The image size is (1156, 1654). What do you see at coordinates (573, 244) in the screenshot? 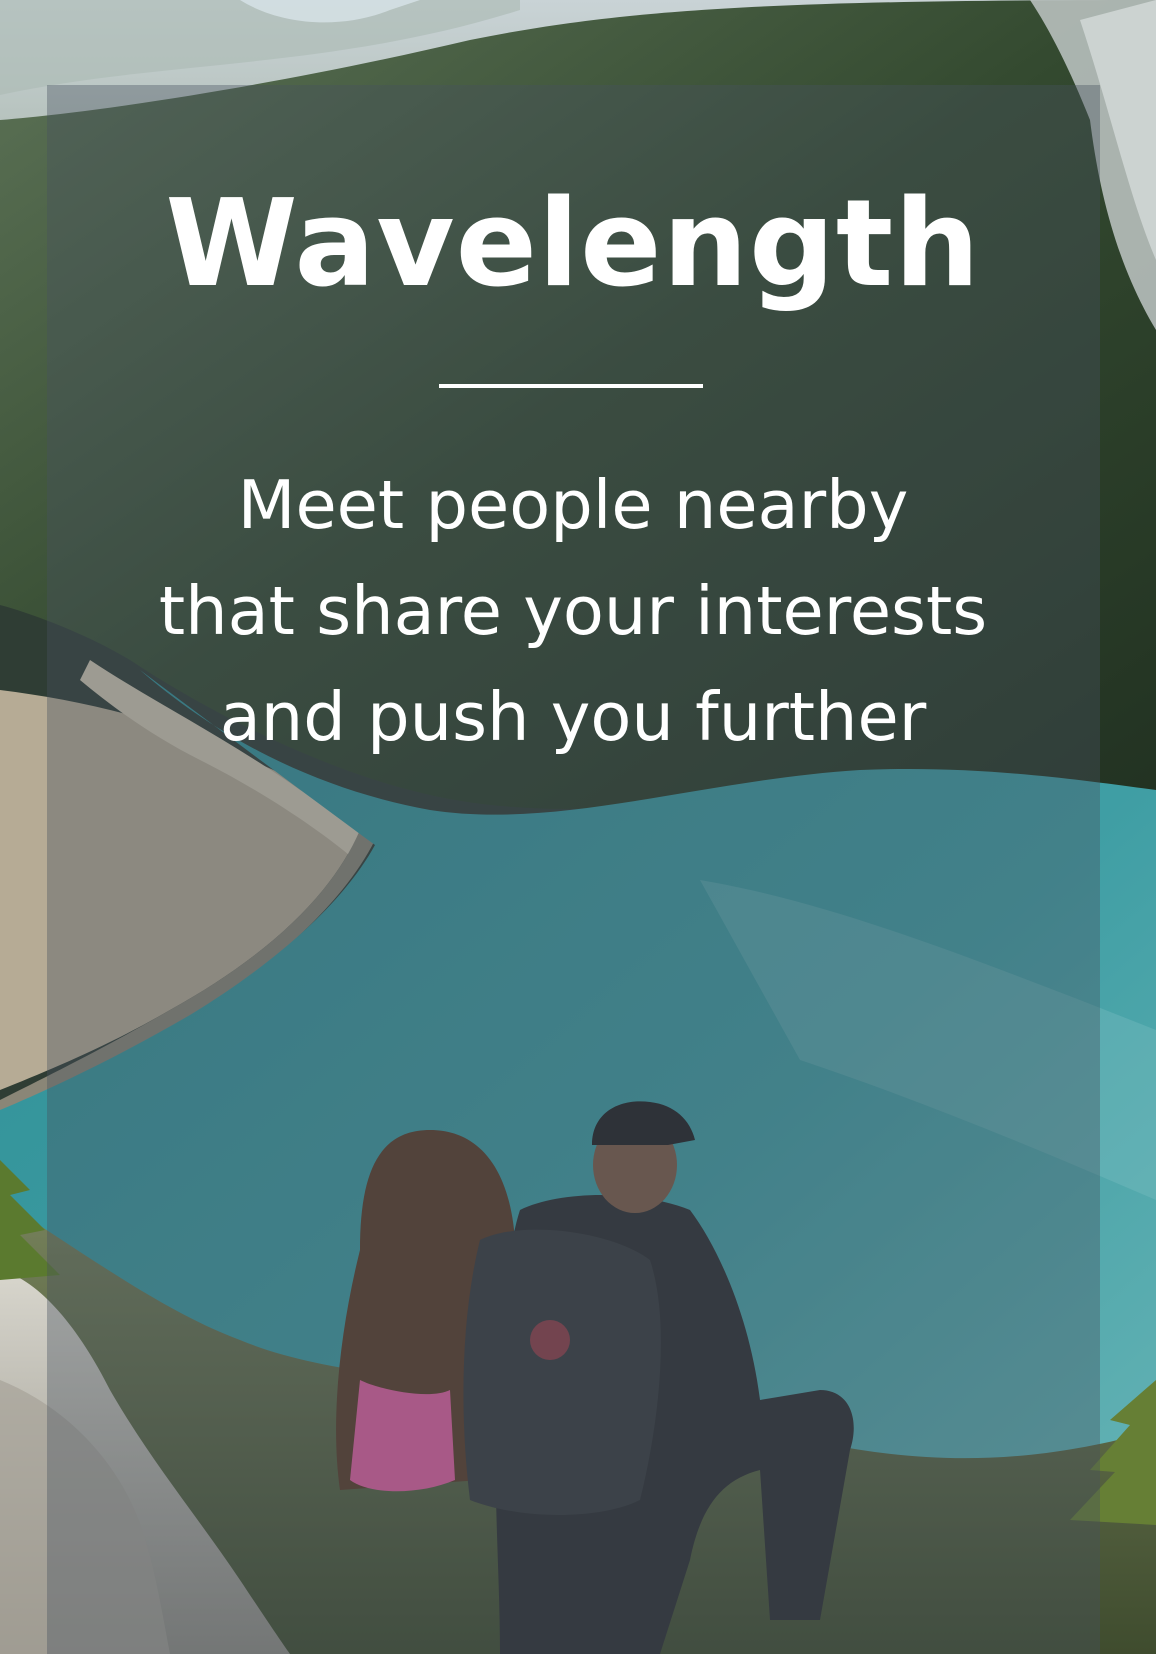
I see `app-title: Wavelength` at bounding box center [573, 244].